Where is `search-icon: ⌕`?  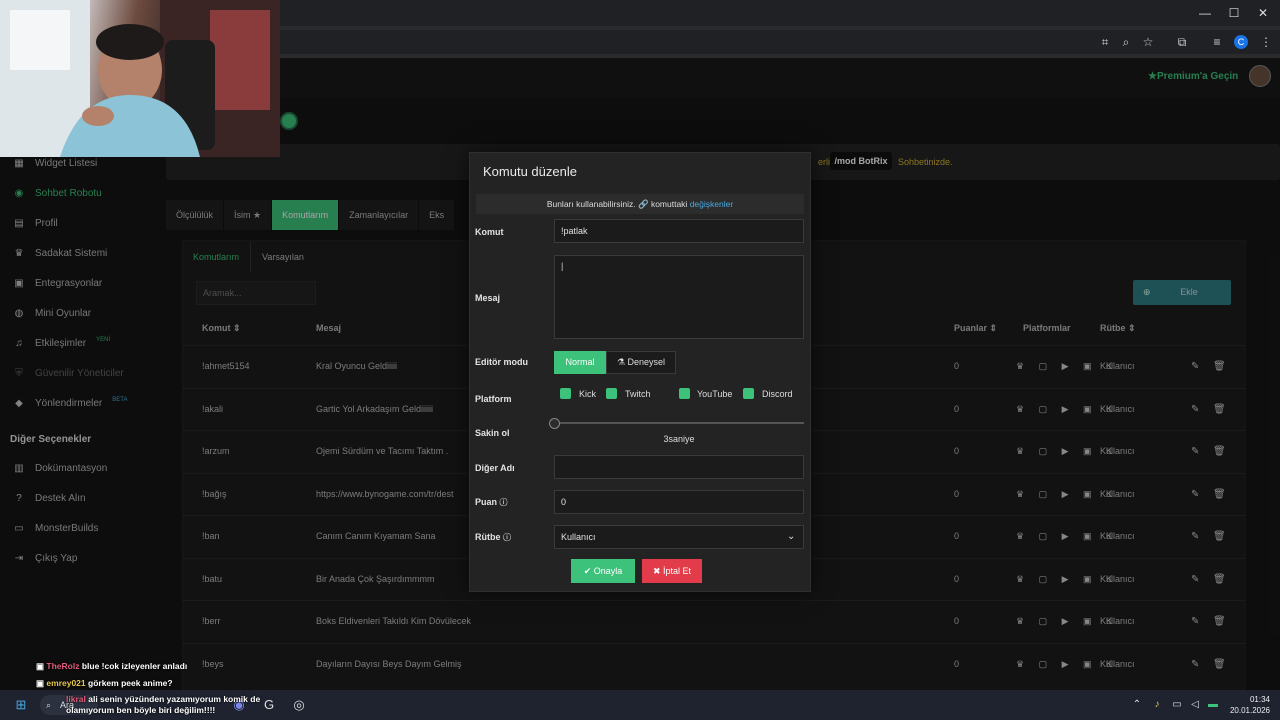
search-icon: ⌕ is located at coordinates (49, 705).